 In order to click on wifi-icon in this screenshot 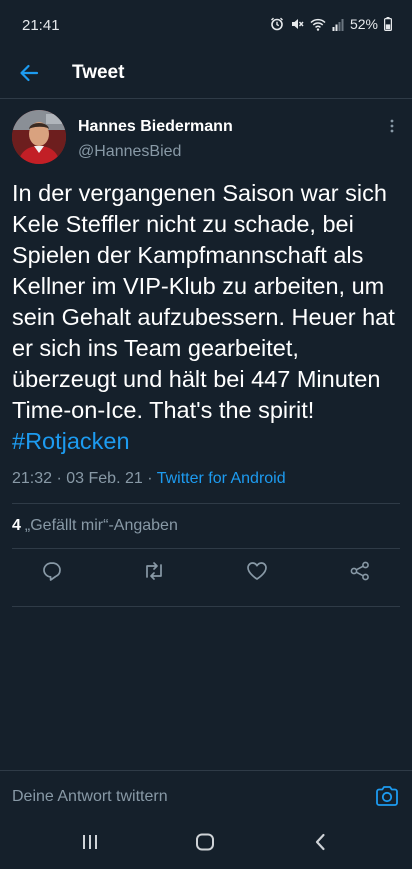, I will do `click(318, 24)`.